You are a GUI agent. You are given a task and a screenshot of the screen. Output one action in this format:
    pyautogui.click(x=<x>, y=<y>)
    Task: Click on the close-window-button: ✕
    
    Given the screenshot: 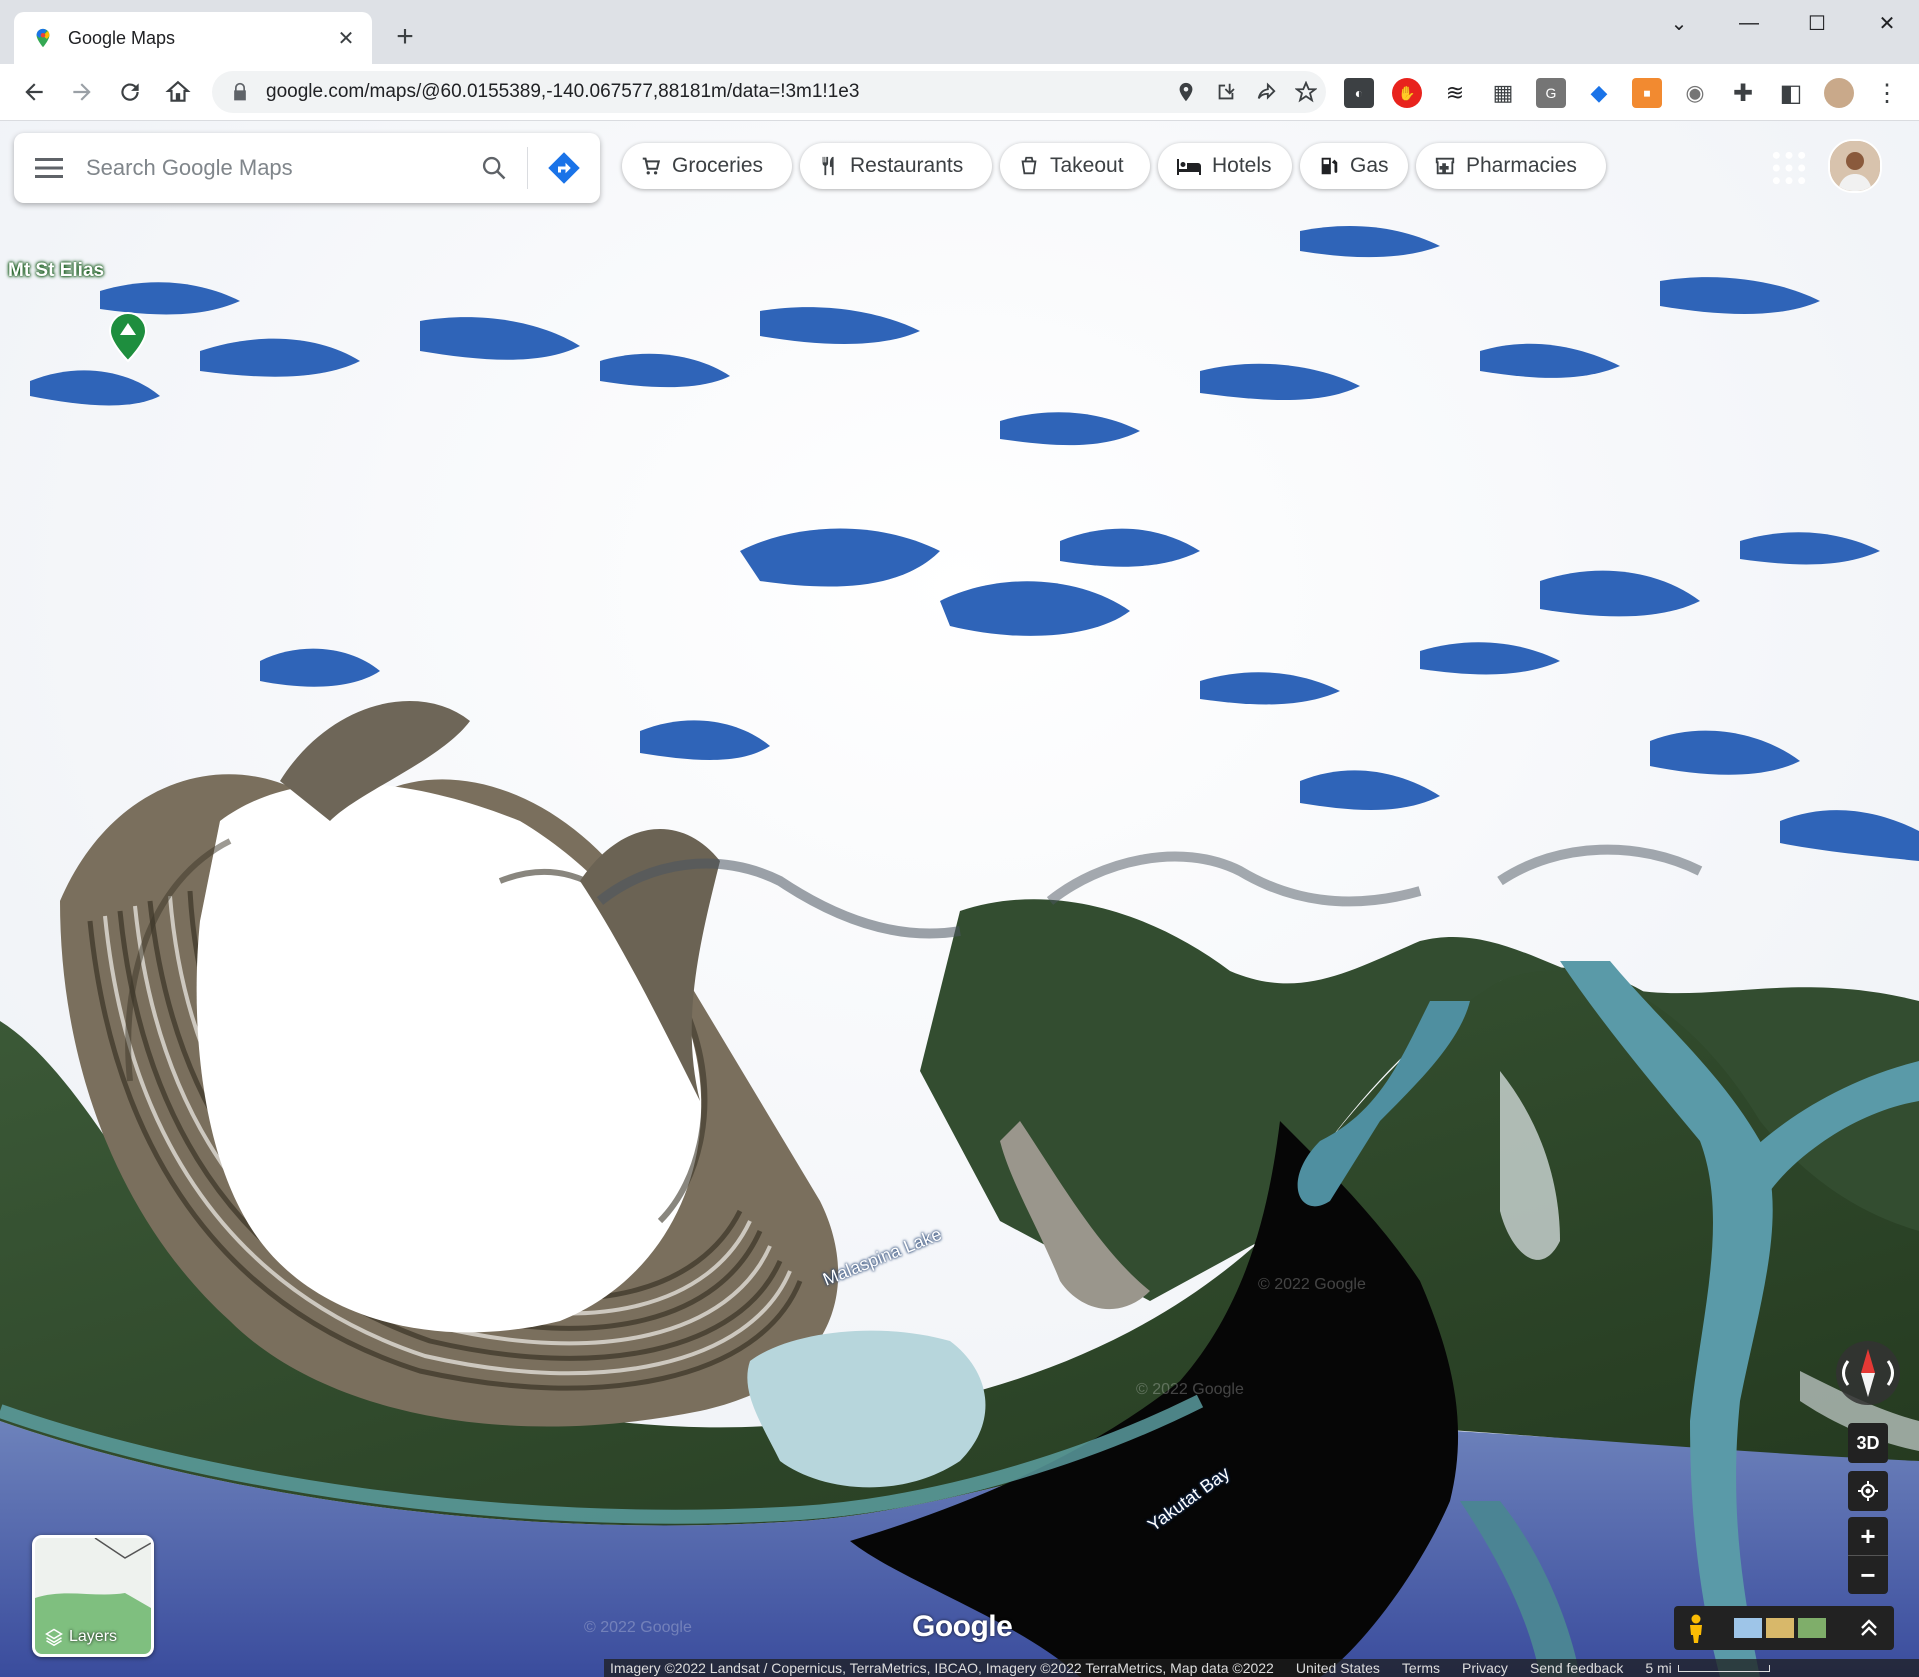 What is the action you would take?
    pyautogui.click(x=1887, y=23)
    